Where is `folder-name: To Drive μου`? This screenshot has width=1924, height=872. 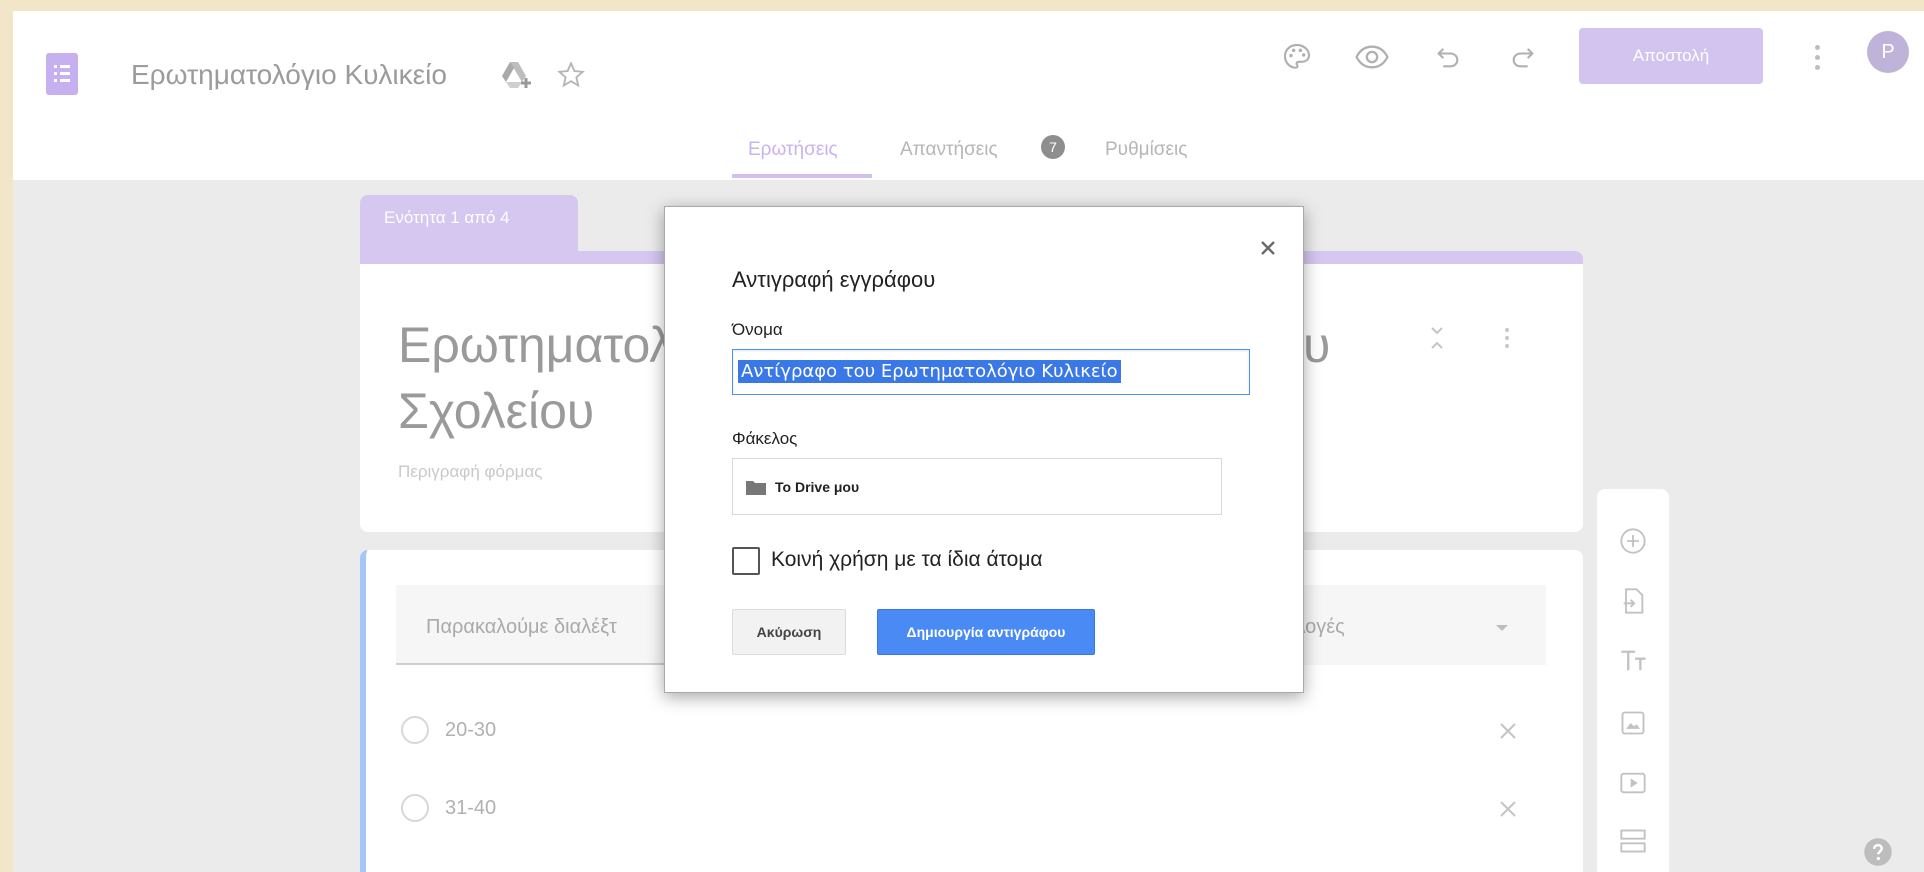
folder-name: To Drive μου is located at coordinates (817, 487).